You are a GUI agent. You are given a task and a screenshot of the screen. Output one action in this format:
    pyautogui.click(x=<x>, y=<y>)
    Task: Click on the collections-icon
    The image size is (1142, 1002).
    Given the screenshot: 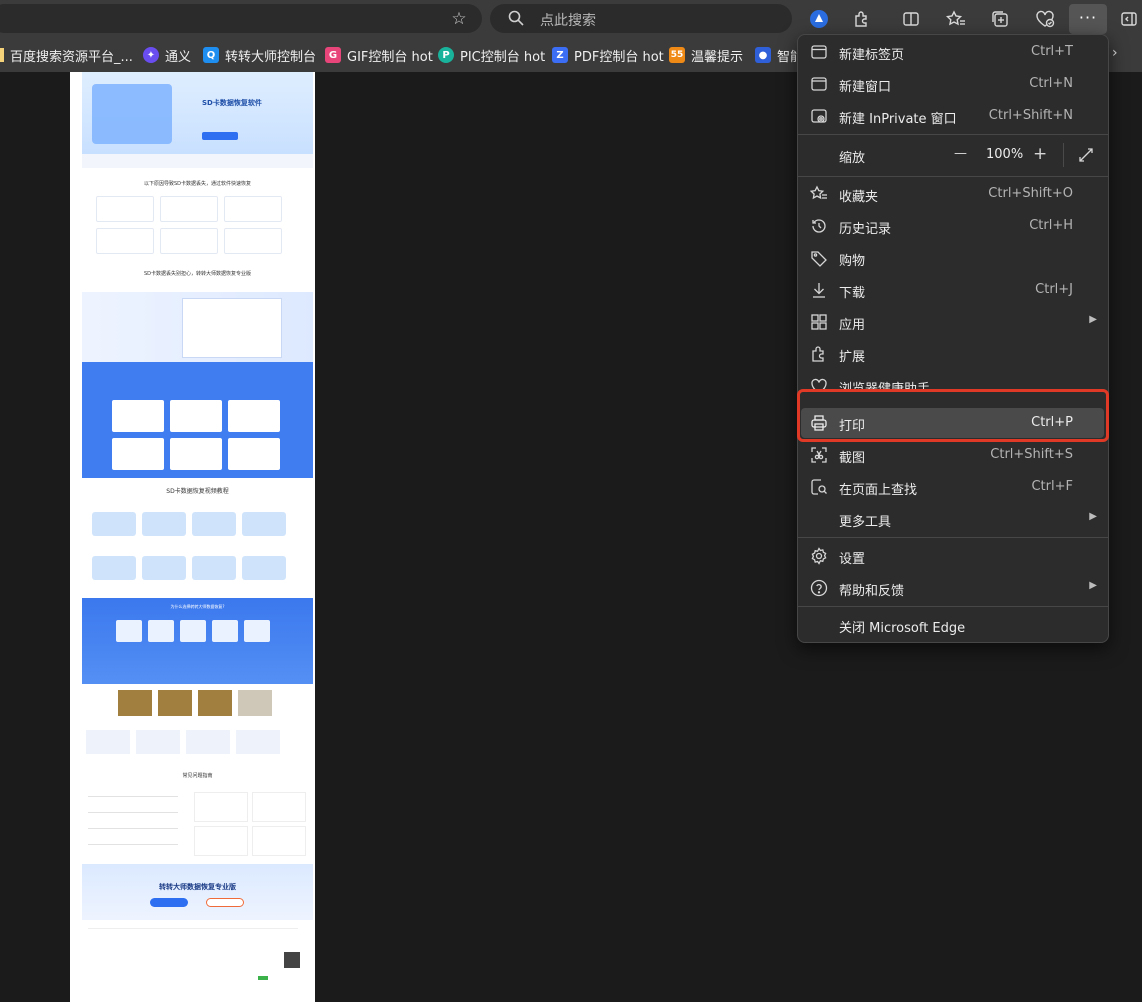 What is the action you would take?
    pyautogui.click(x=1000, y=19)
    